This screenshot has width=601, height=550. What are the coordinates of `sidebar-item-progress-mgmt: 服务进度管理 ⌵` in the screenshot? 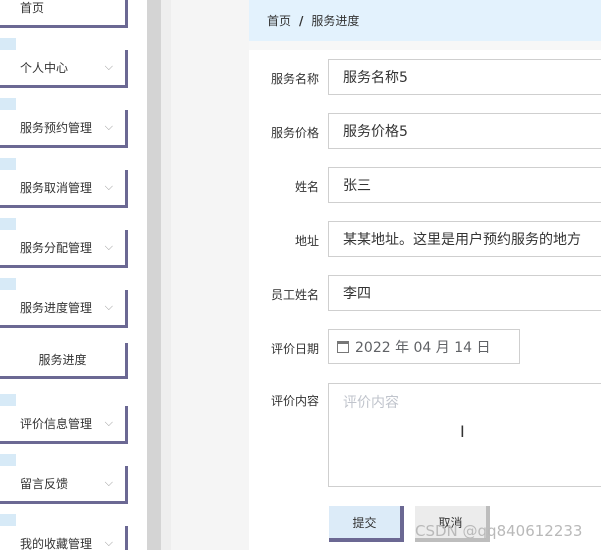 It's located at (64, 309).